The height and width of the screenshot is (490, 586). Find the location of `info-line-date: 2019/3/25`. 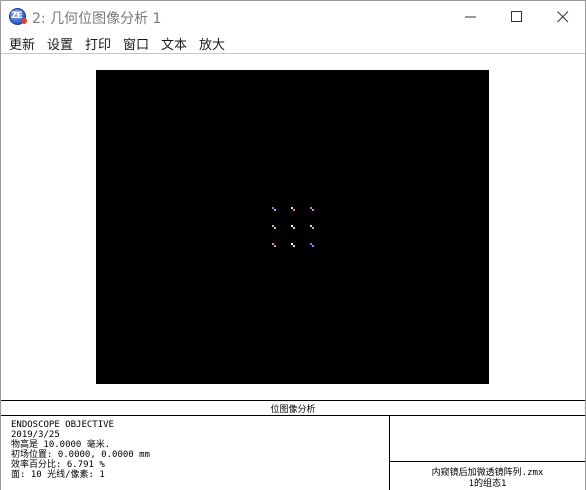

info-line-date: 2019/3/25 is located at coordinates (35, 435).